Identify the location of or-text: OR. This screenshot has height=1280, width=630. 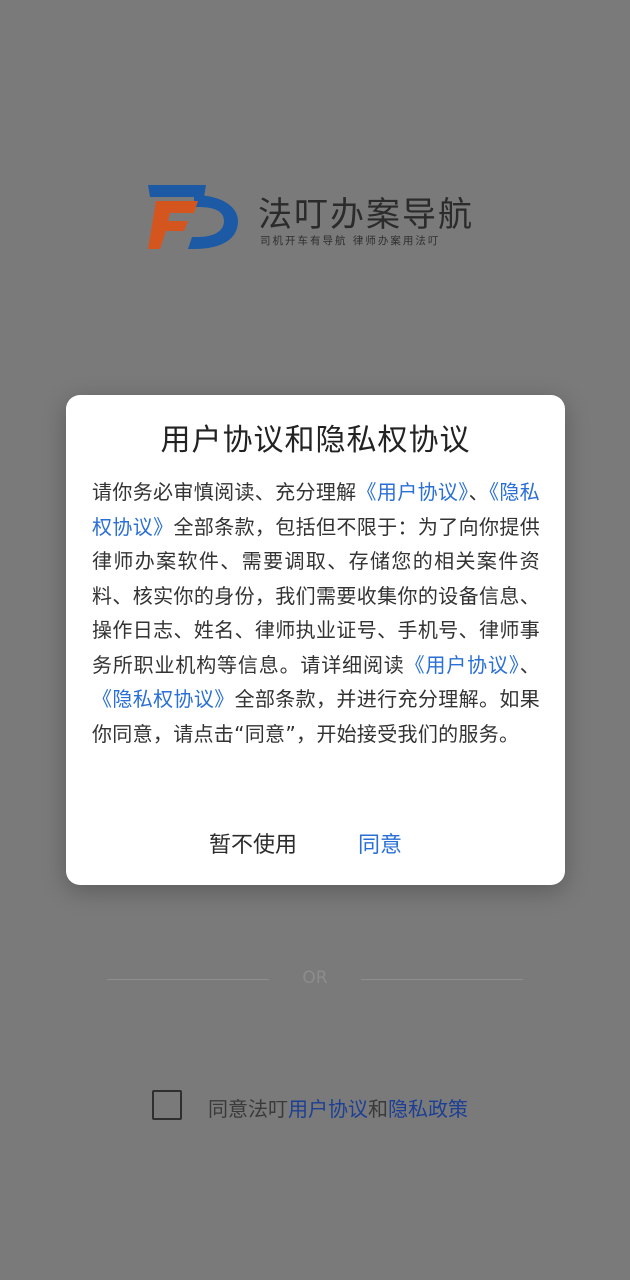
(315, 978).